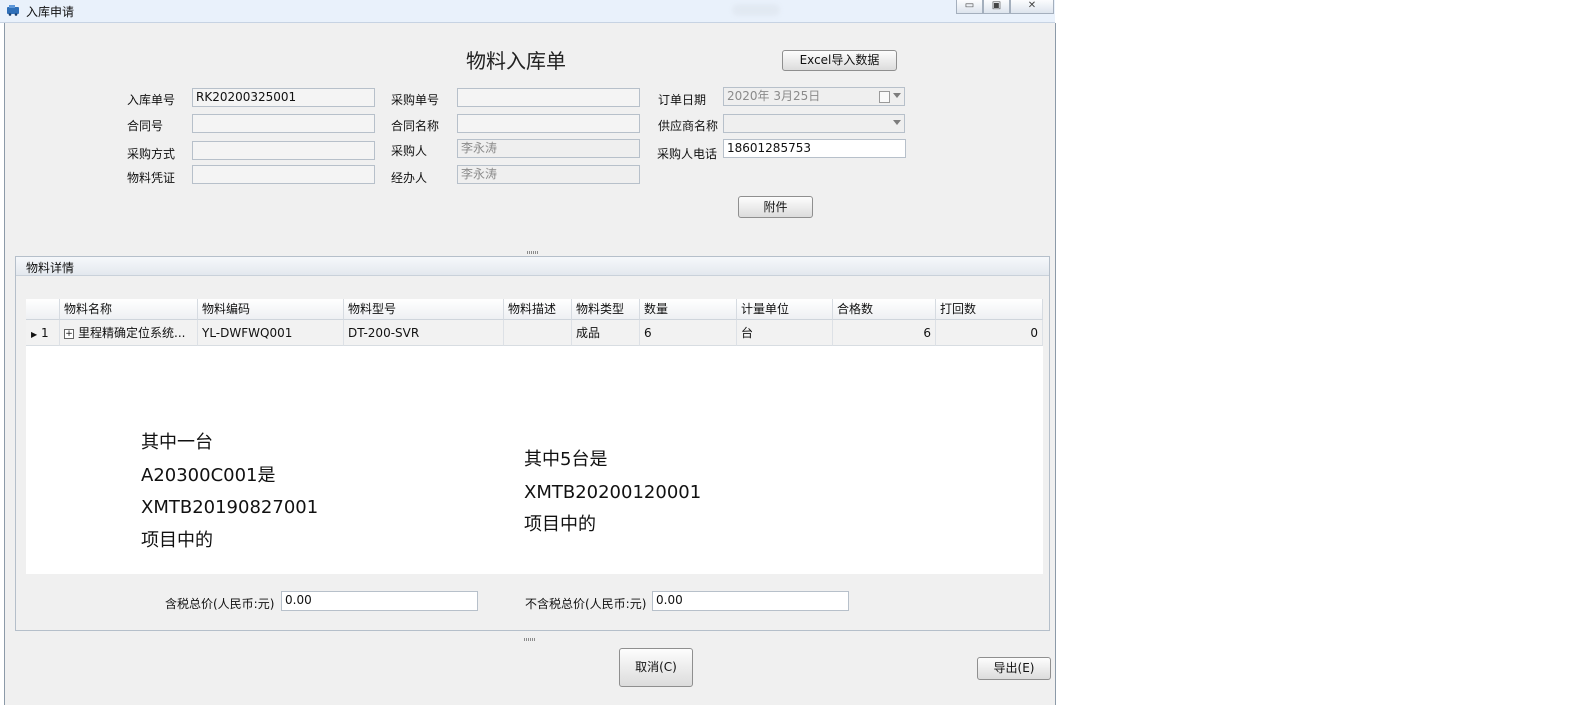 This screenshot has width=1588, height=705. Describe the element at coordinates (688, 309) in the screenshot. I see `column-header: 数量` at that location.